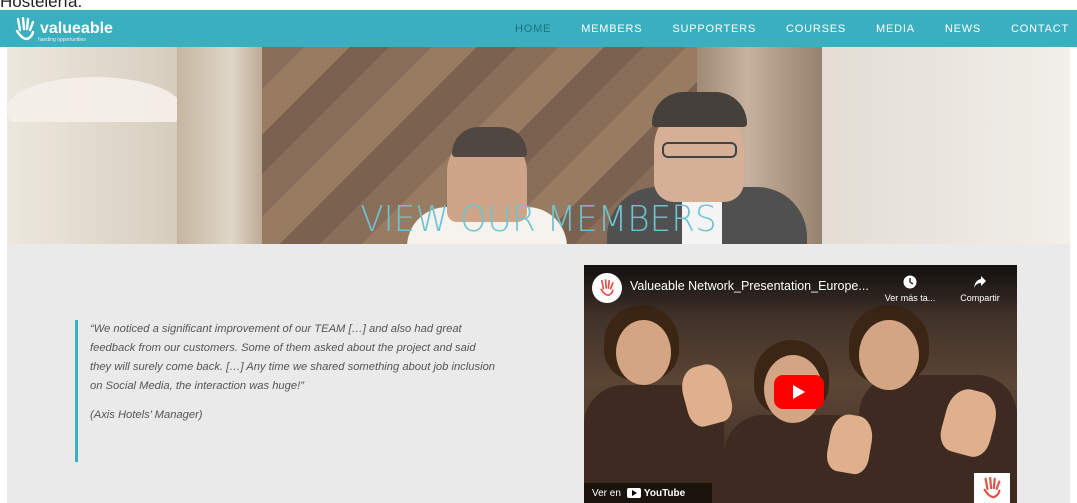 The height and width of the screenshot is (503, 1077). I want to click on channel-avatar, so click(607, 288).